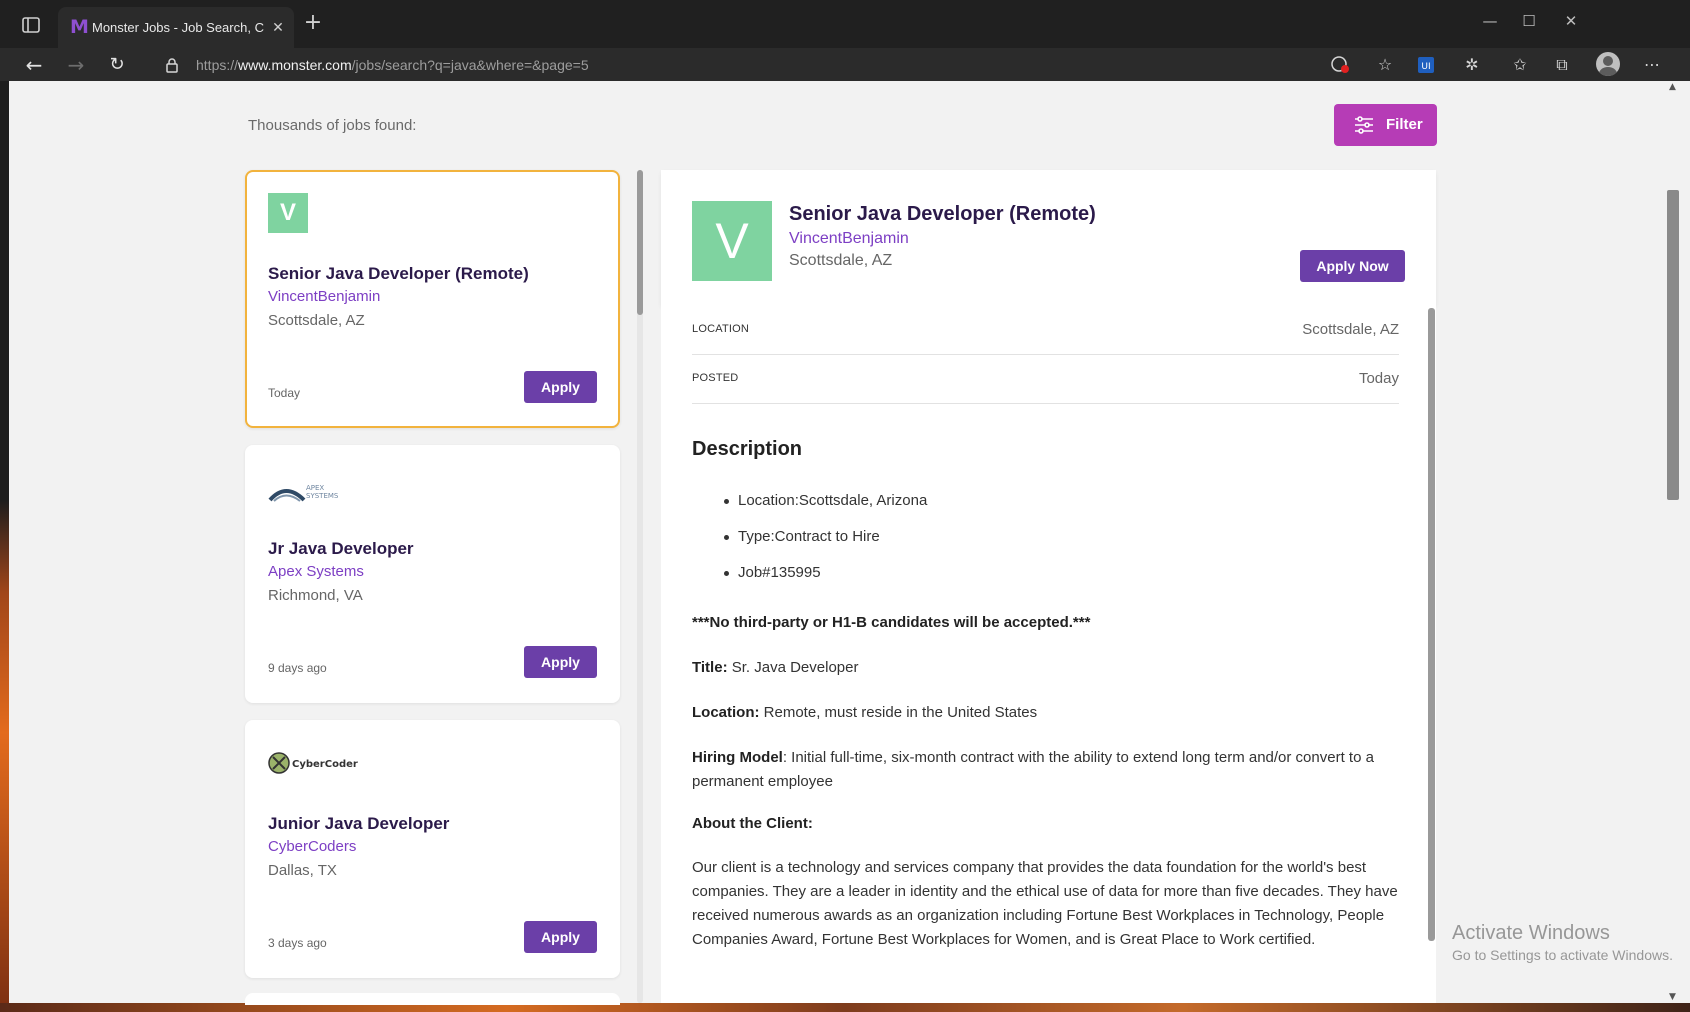  I want to click on posted-value: Today, so click(1378, 378).